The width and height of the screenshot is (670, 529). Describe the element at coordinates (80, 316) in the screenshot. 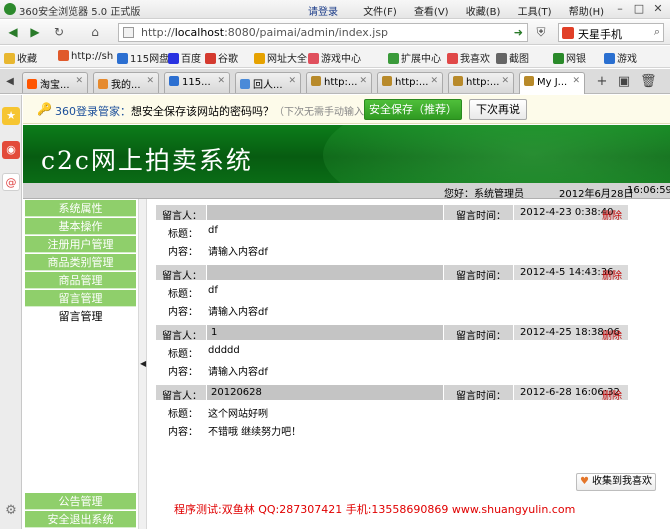

I see `submenu-message-management: 留言管理` at that location.